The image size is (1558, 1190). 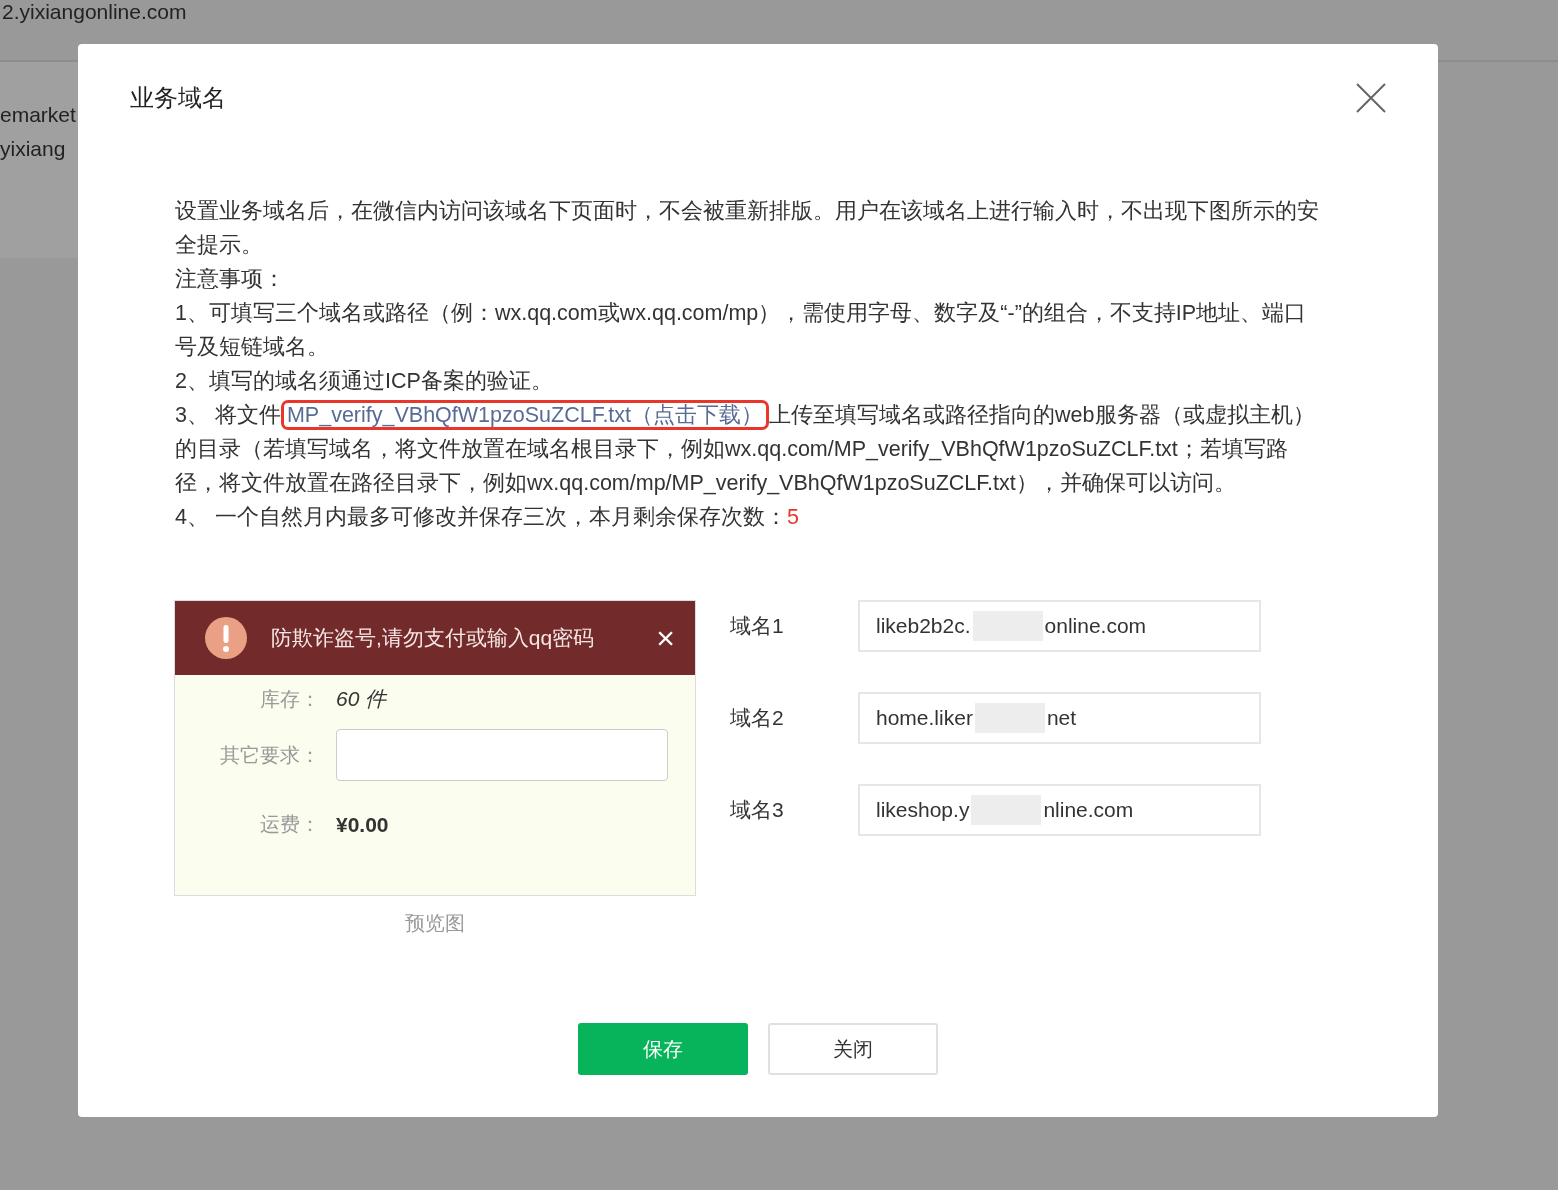 I want to click on field-label: 其它要求：, so click(x=269, y=755).